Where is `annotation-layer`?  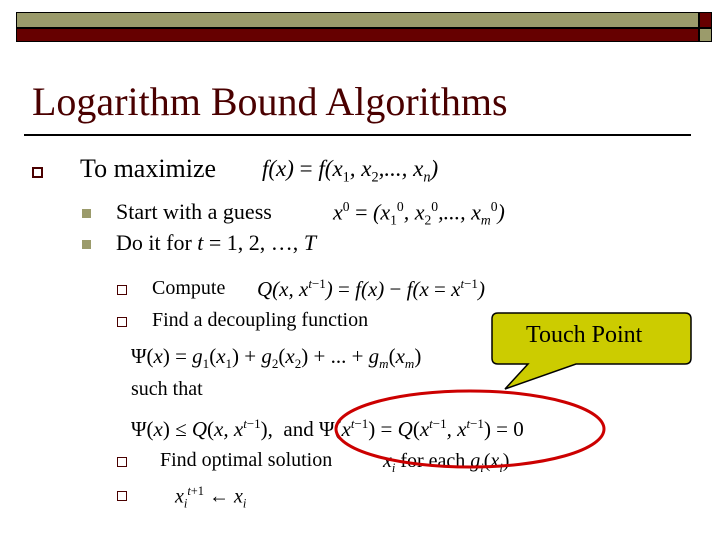 annotation-layer is located at coordinates (513, 390).